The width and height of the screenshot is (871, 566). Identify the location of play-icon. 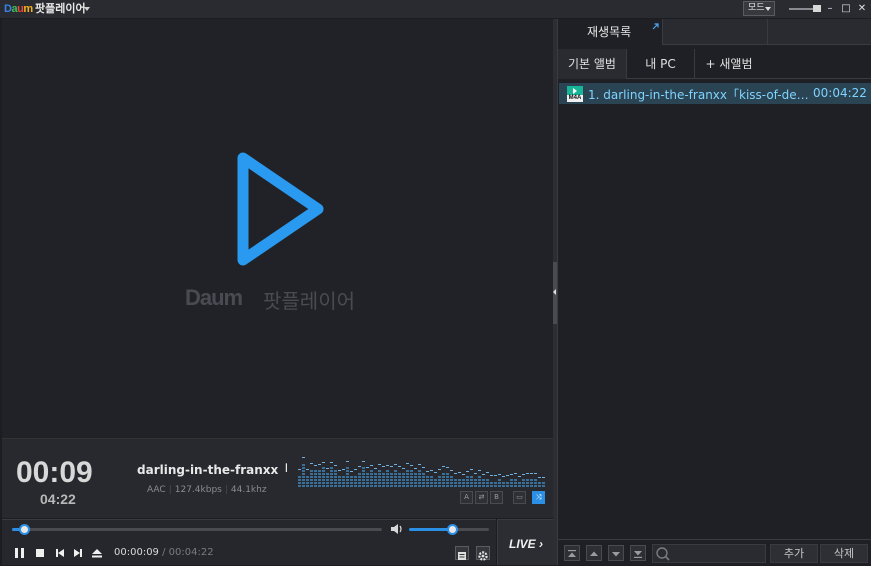
(280, 209).